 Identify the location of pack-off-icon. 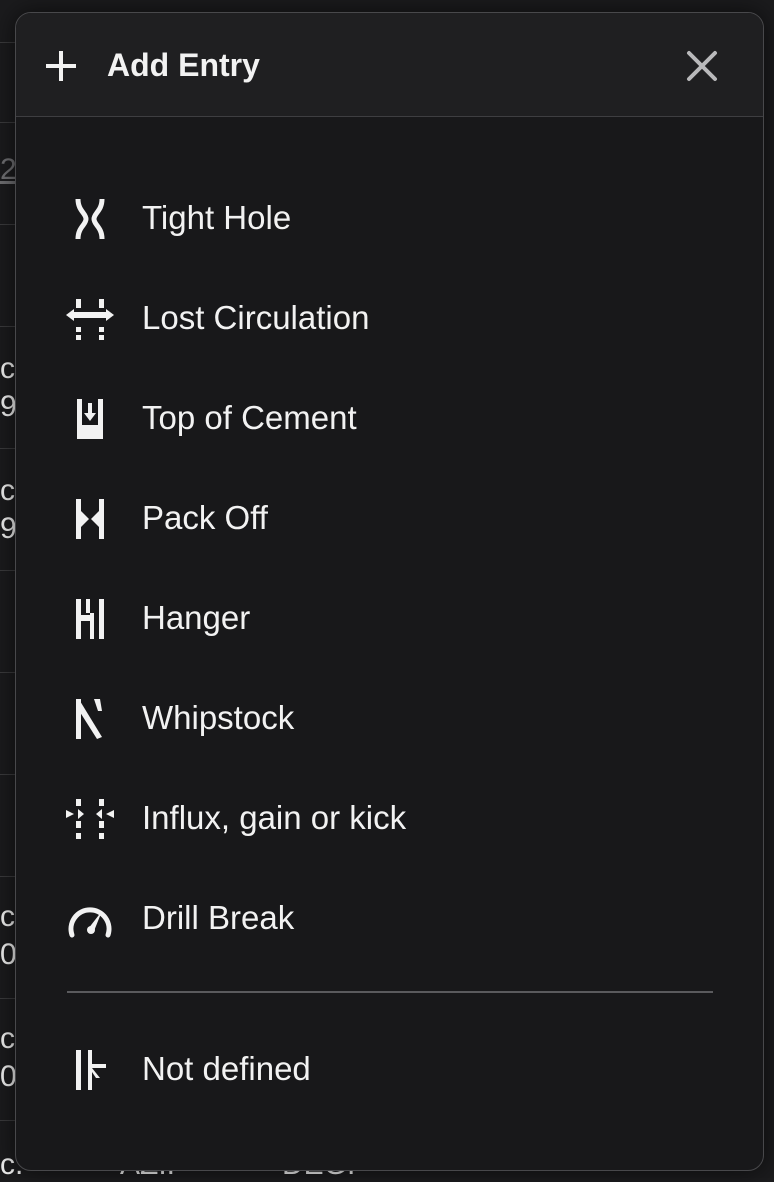
(90, 519).